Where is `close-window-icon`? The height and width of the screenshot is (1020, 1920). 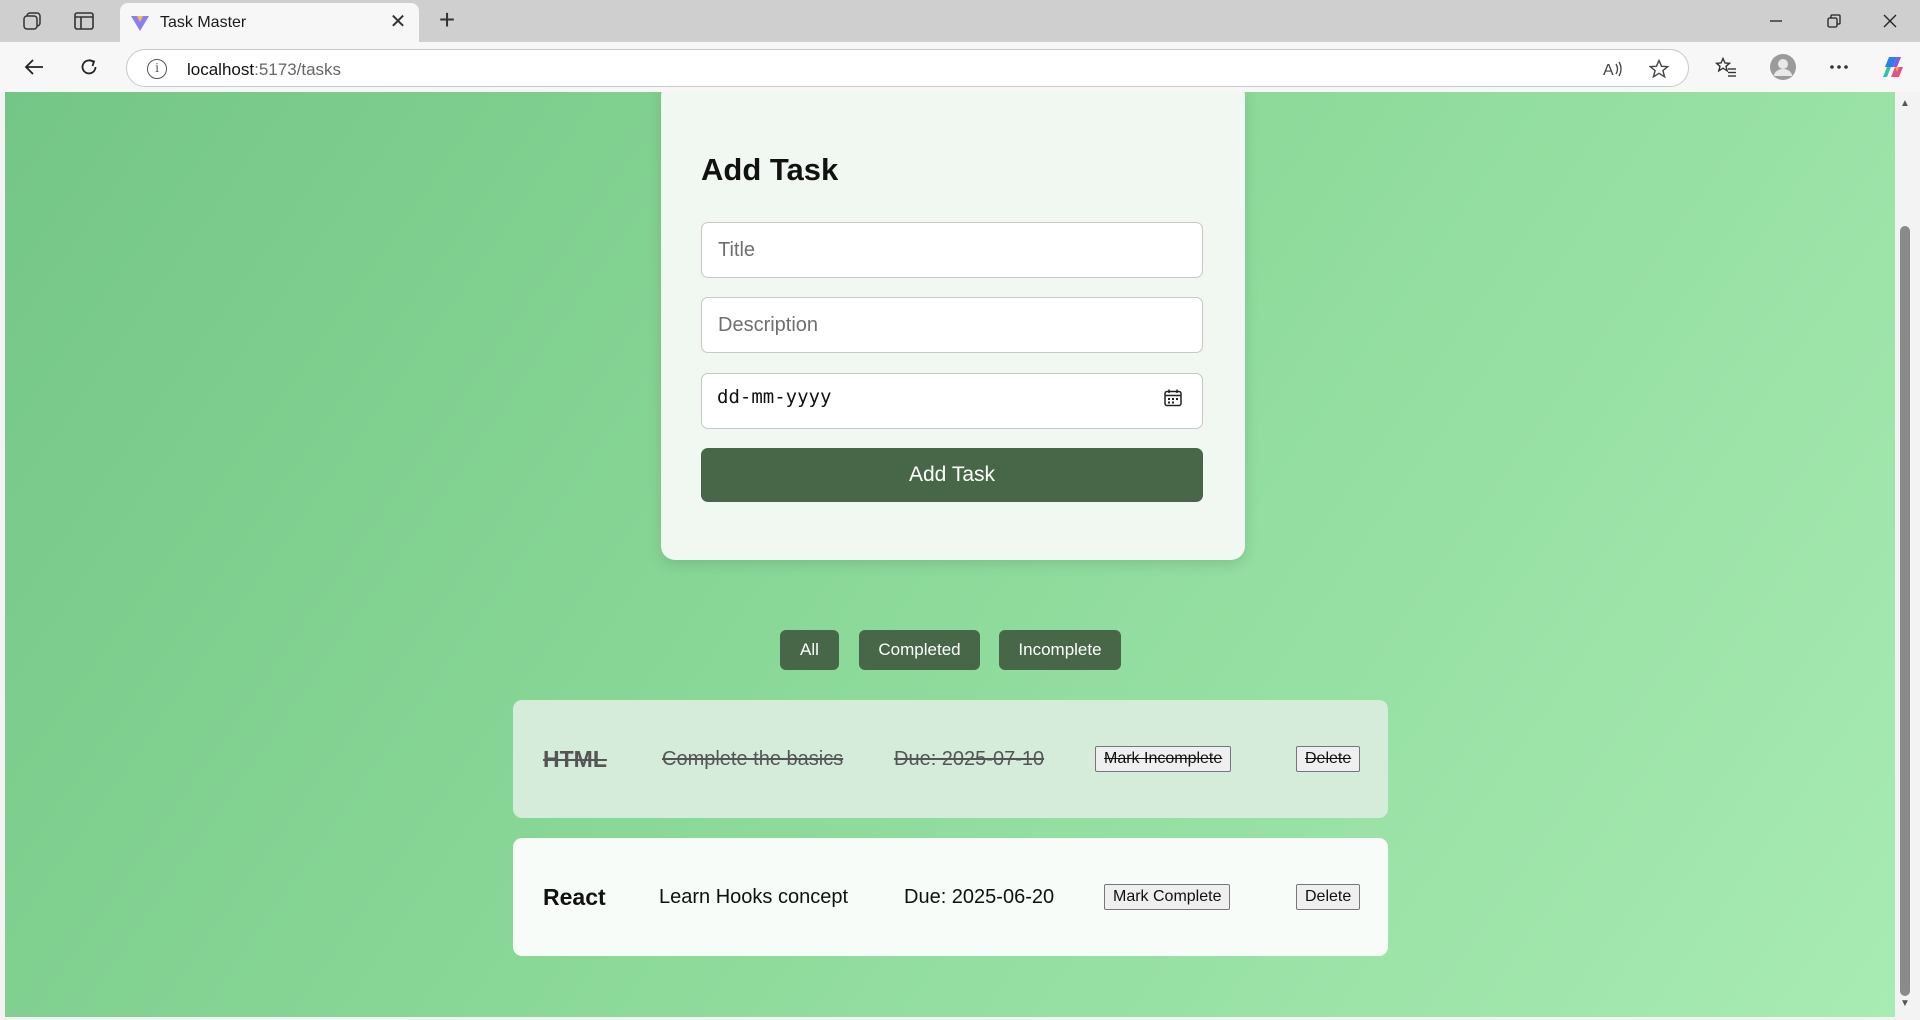
close-window-icon is located at coordinates (1890, 21).